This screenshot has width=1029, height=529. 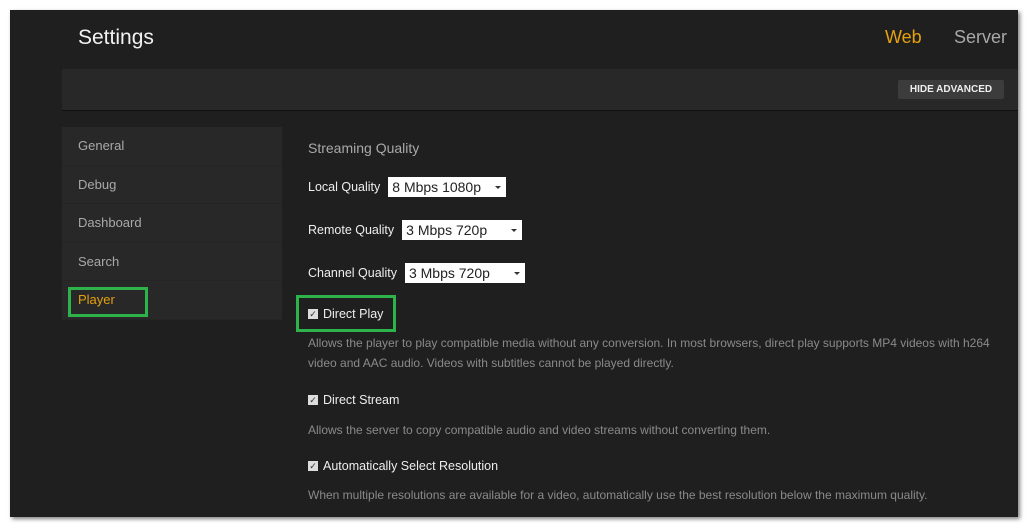 I want to click on local-quality-row: Local Quality 8 Mbps 1080p, so click(x=407, y=187).